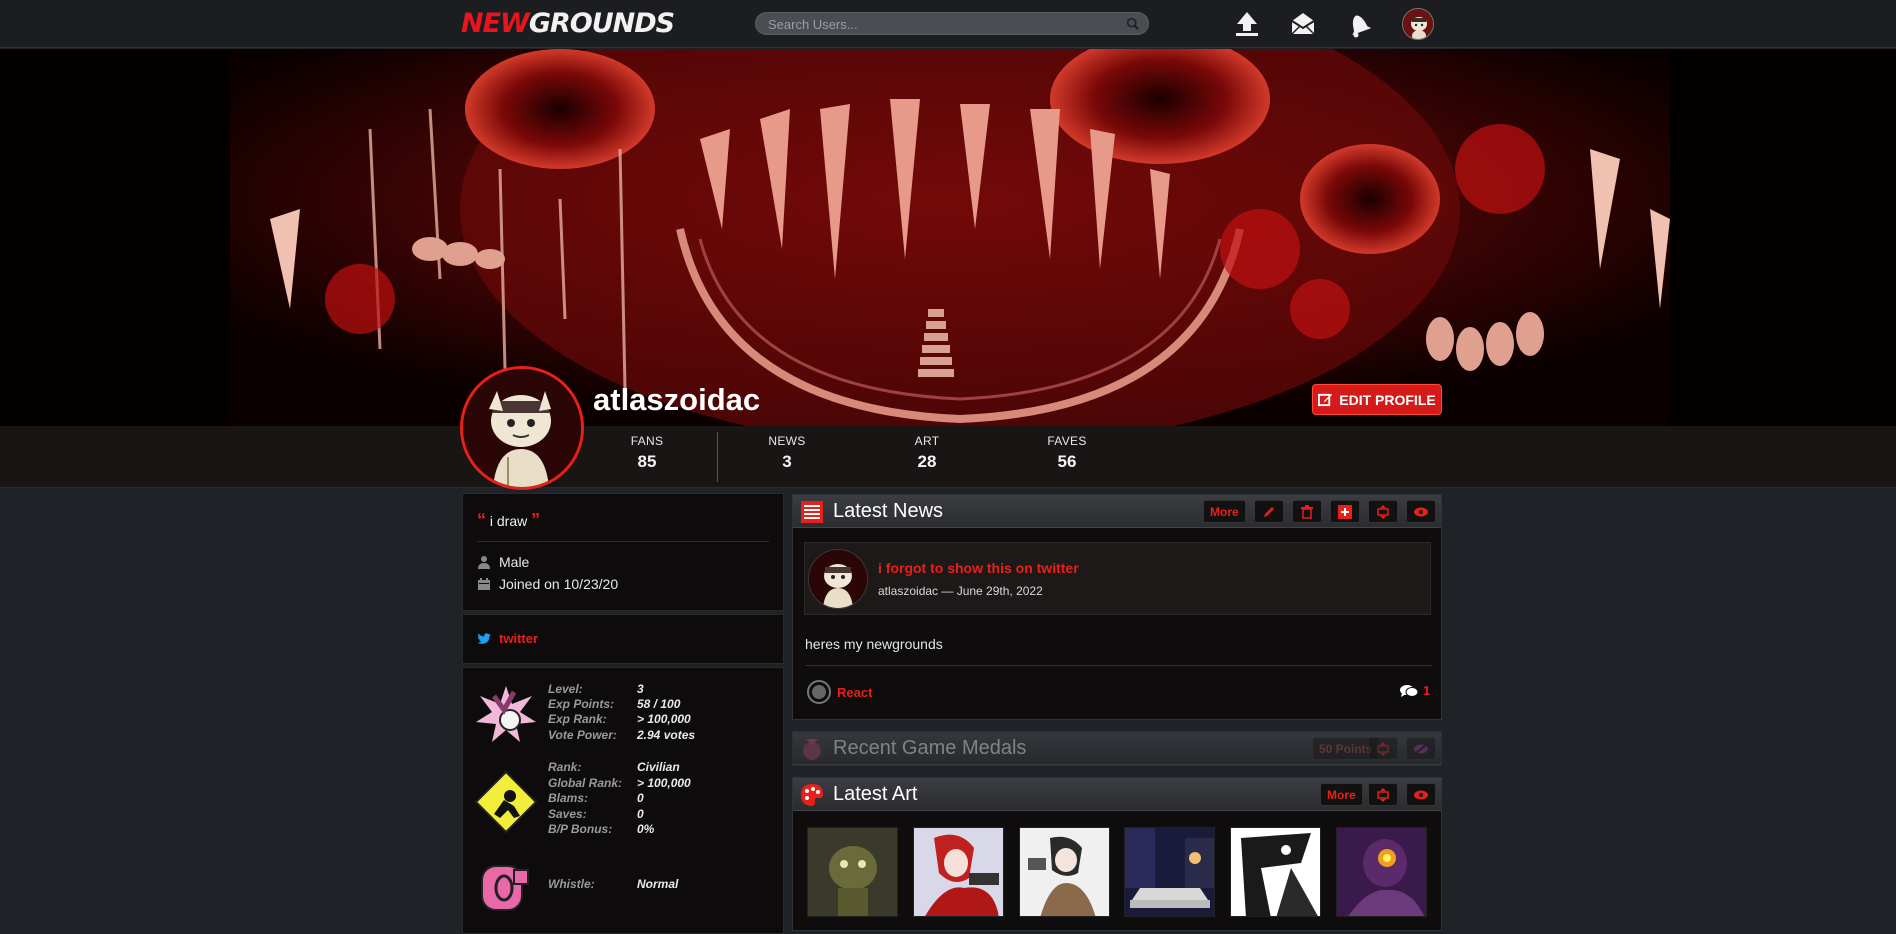 The image size is (1896, 934). Describe the element at coordinates (1409, 690) in the screenshot. I see `comments-icon` at that location.